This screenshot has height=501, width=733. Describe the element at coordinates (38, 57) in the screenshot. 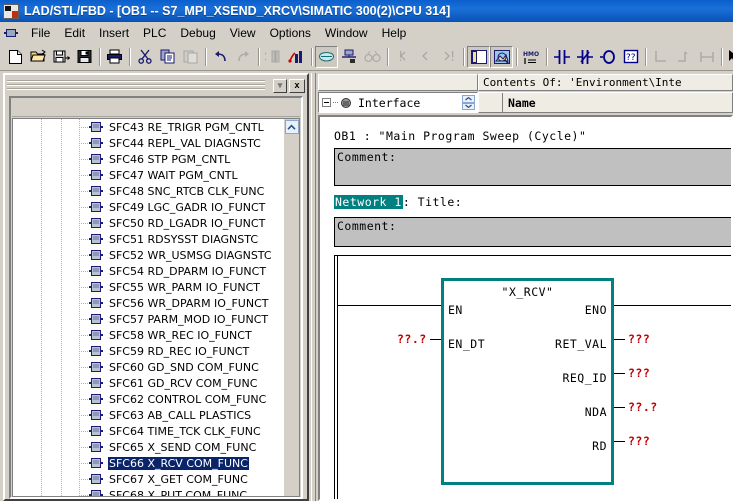

I see `open-folder-icon` at that location.